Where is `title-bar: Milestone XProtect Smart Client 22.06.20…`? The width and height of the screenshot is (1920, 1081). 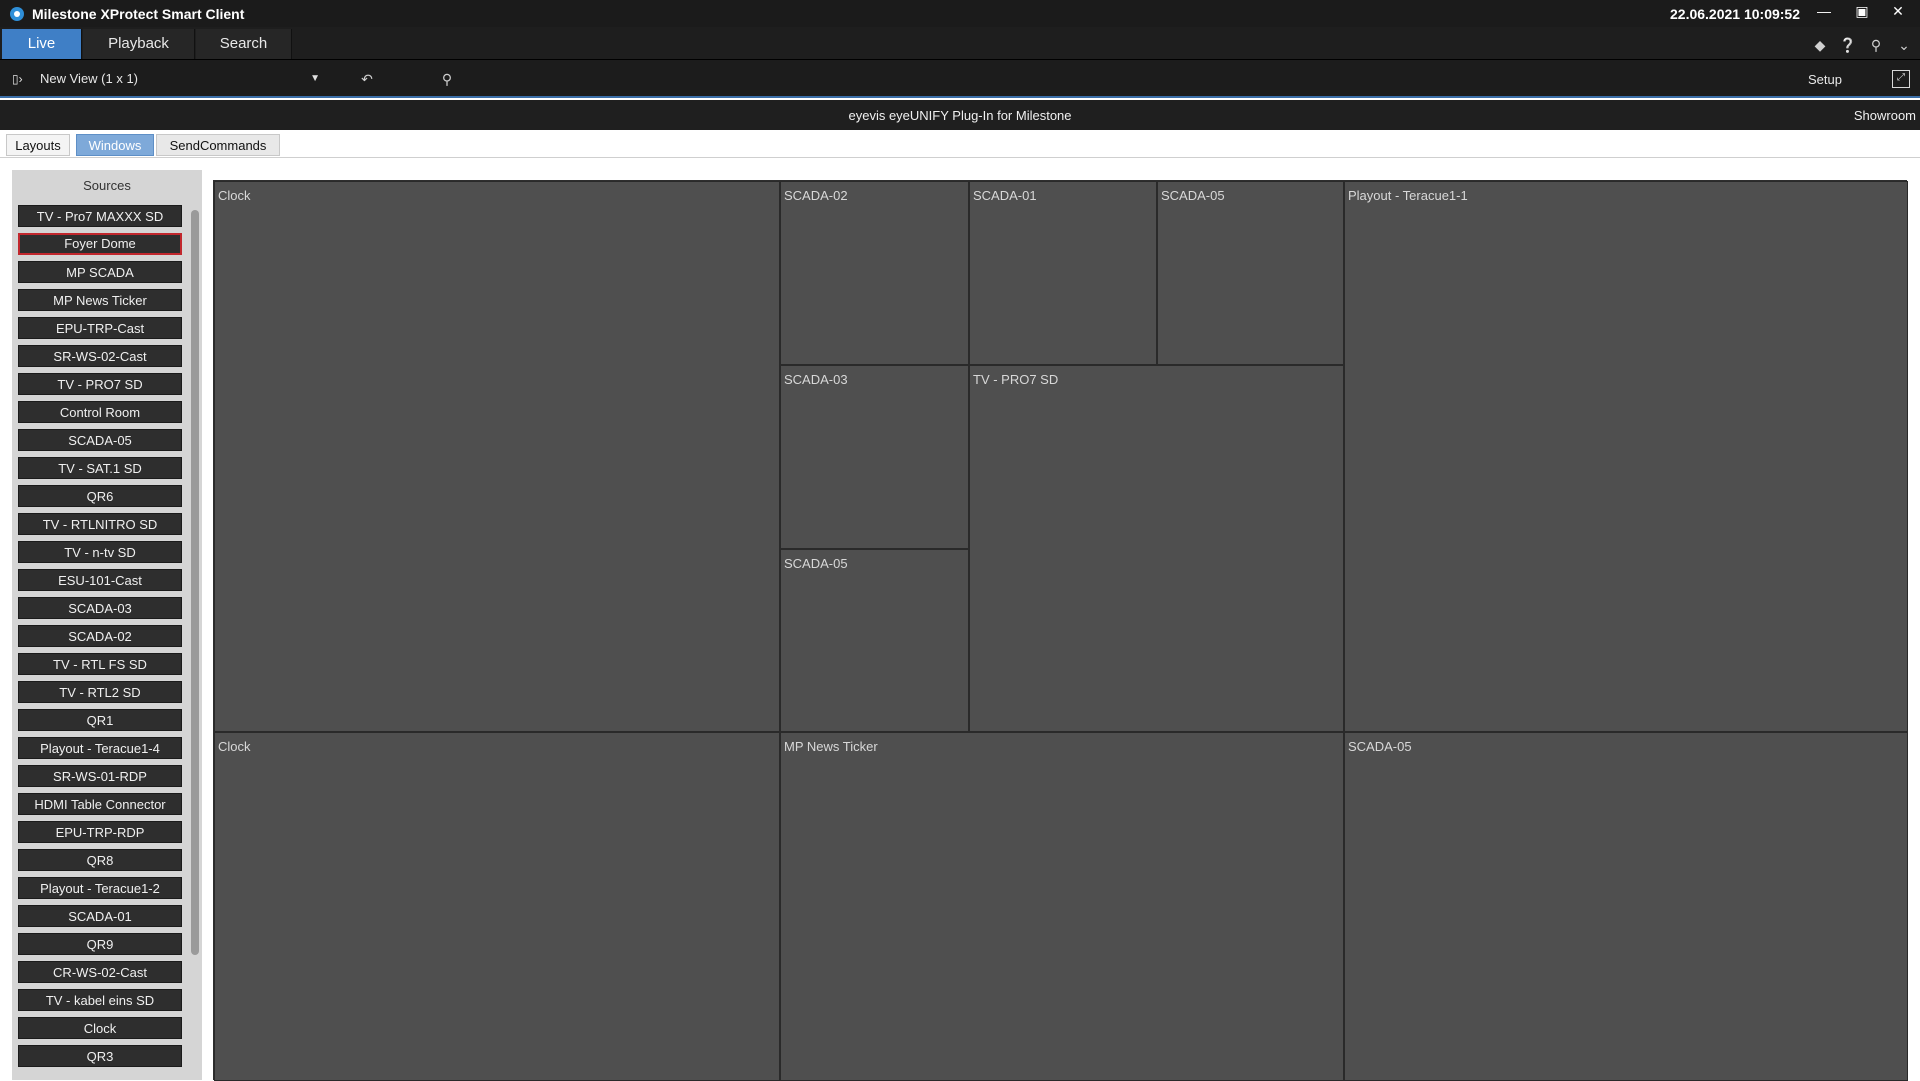 title-bar: Milestone XProtect Smart Client 22.06.20… is located at coordinates (960, 13).